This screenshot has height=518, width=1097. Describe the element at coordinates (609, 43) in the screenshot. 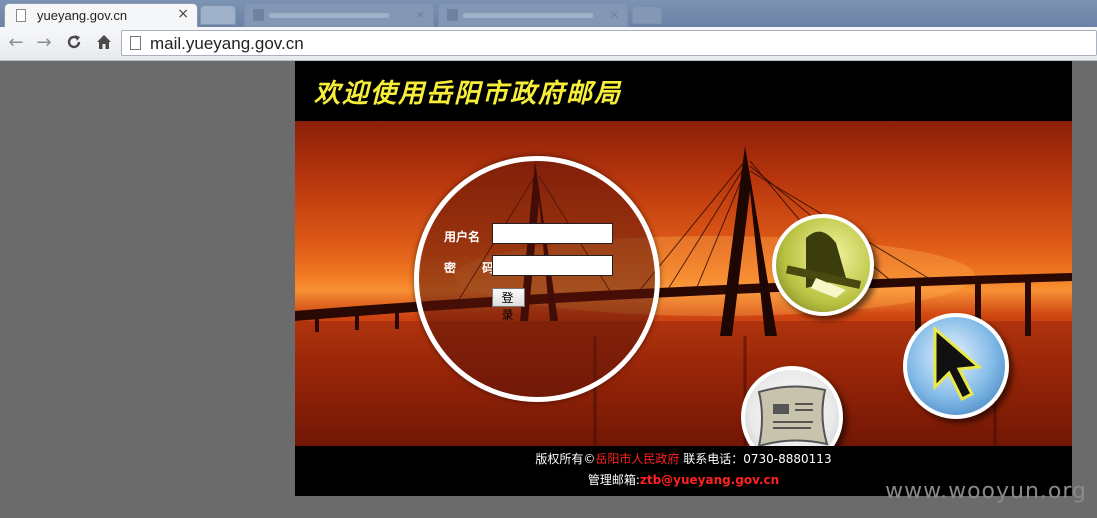

I see `address-bar: mail.yueyang.gov.cn` at that location.